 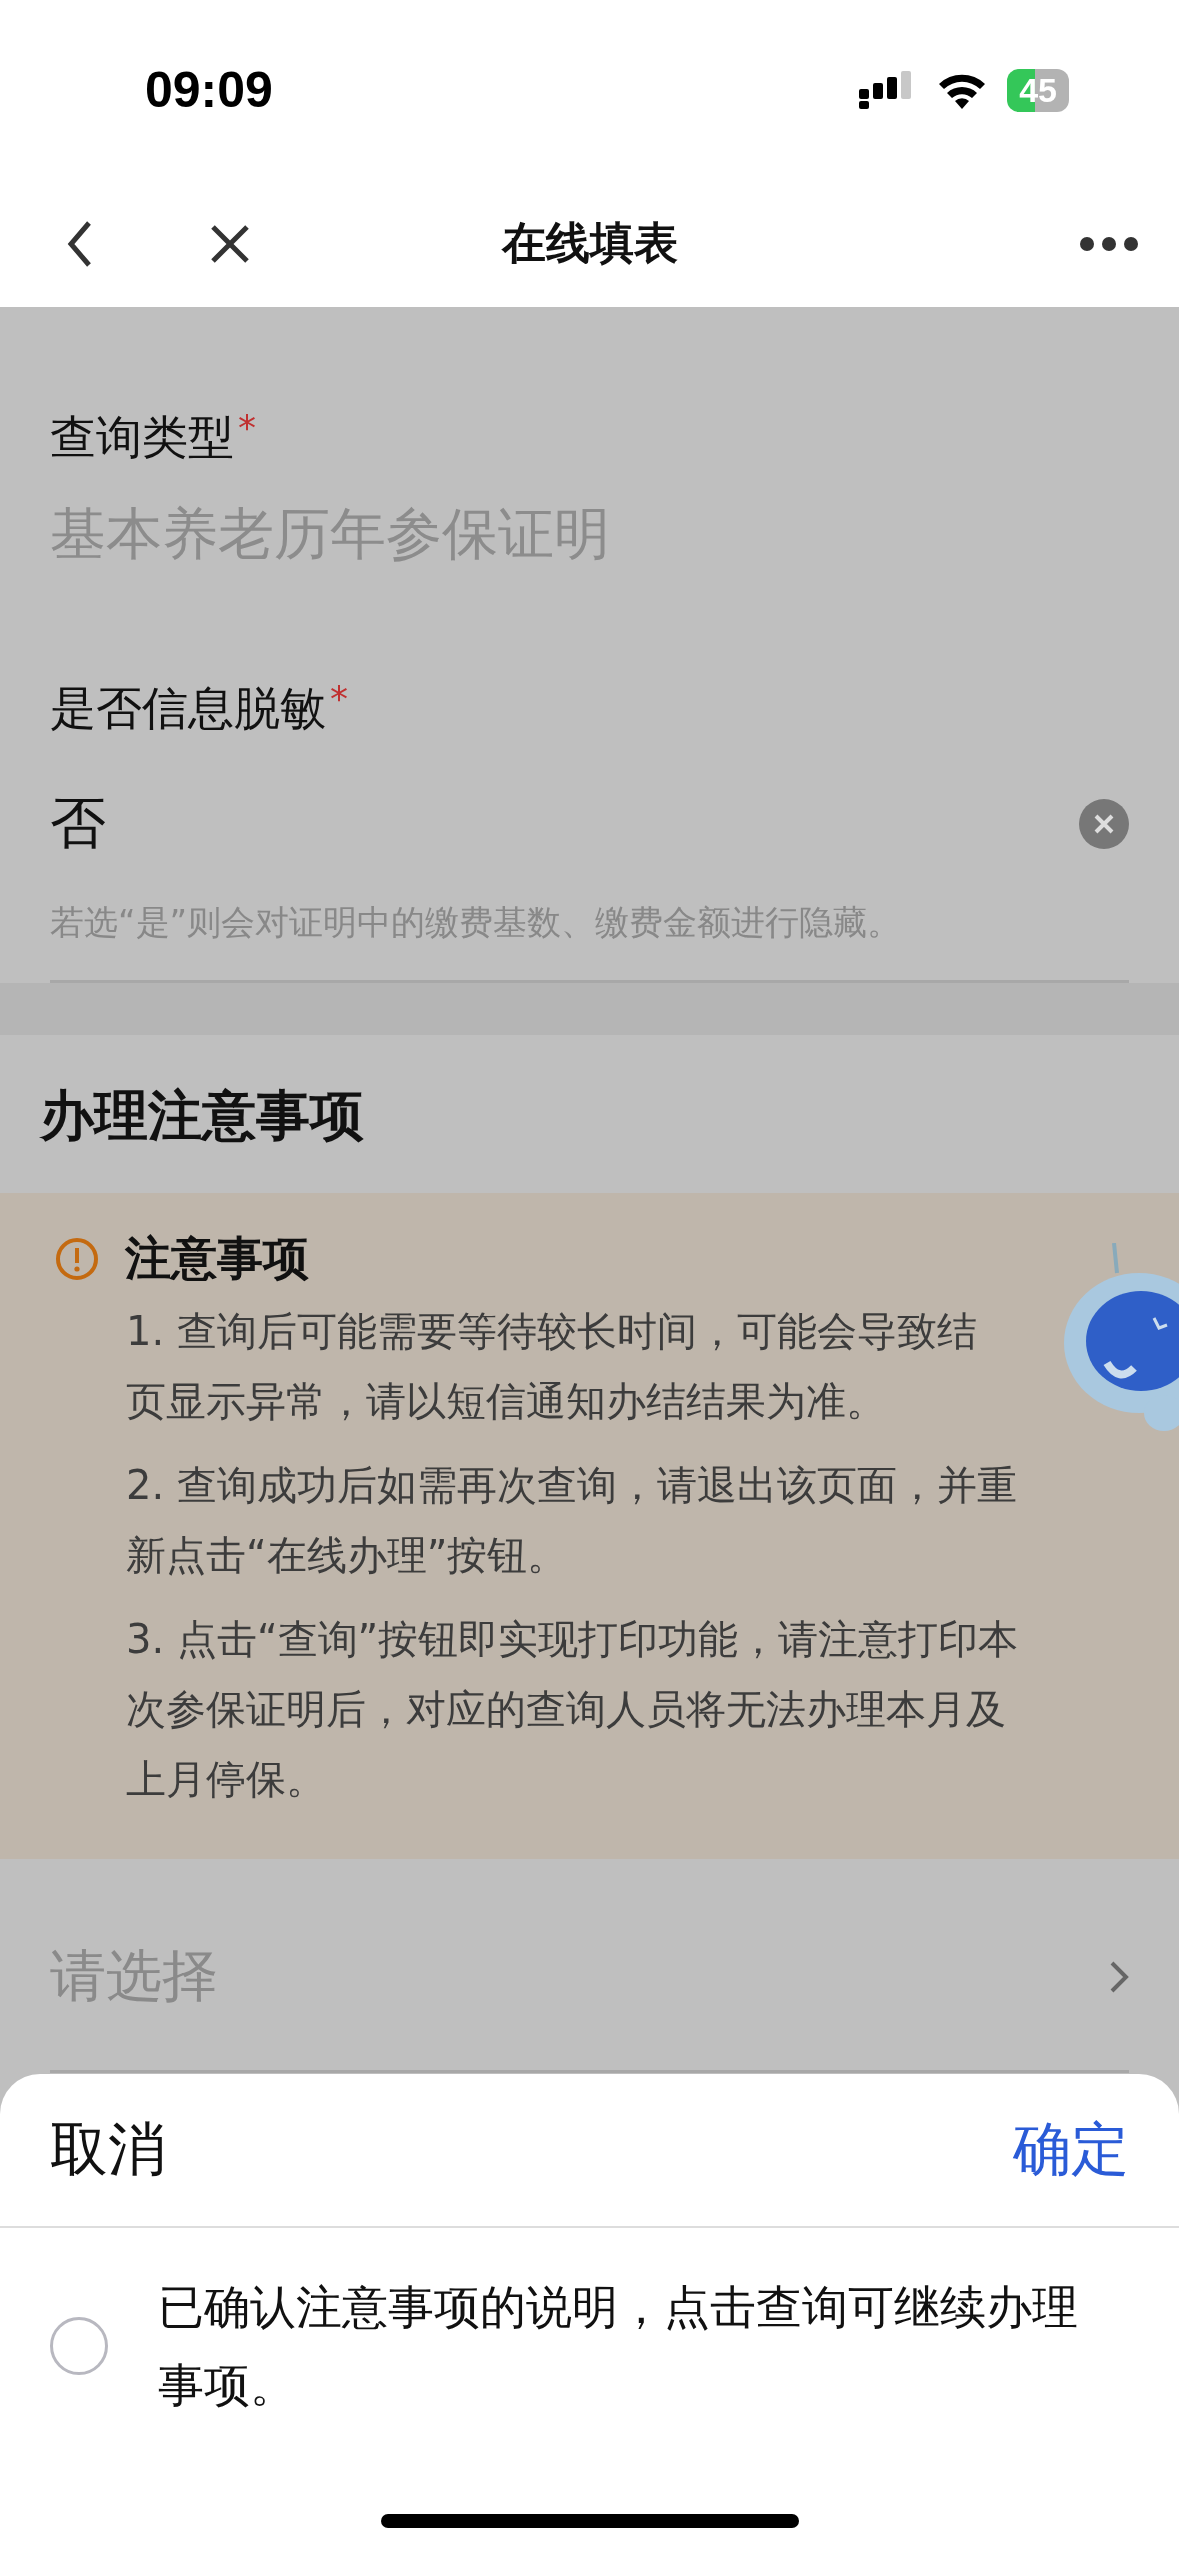 I want to click on section-heading: 办理注意事项, so click(x=201, y=1116).